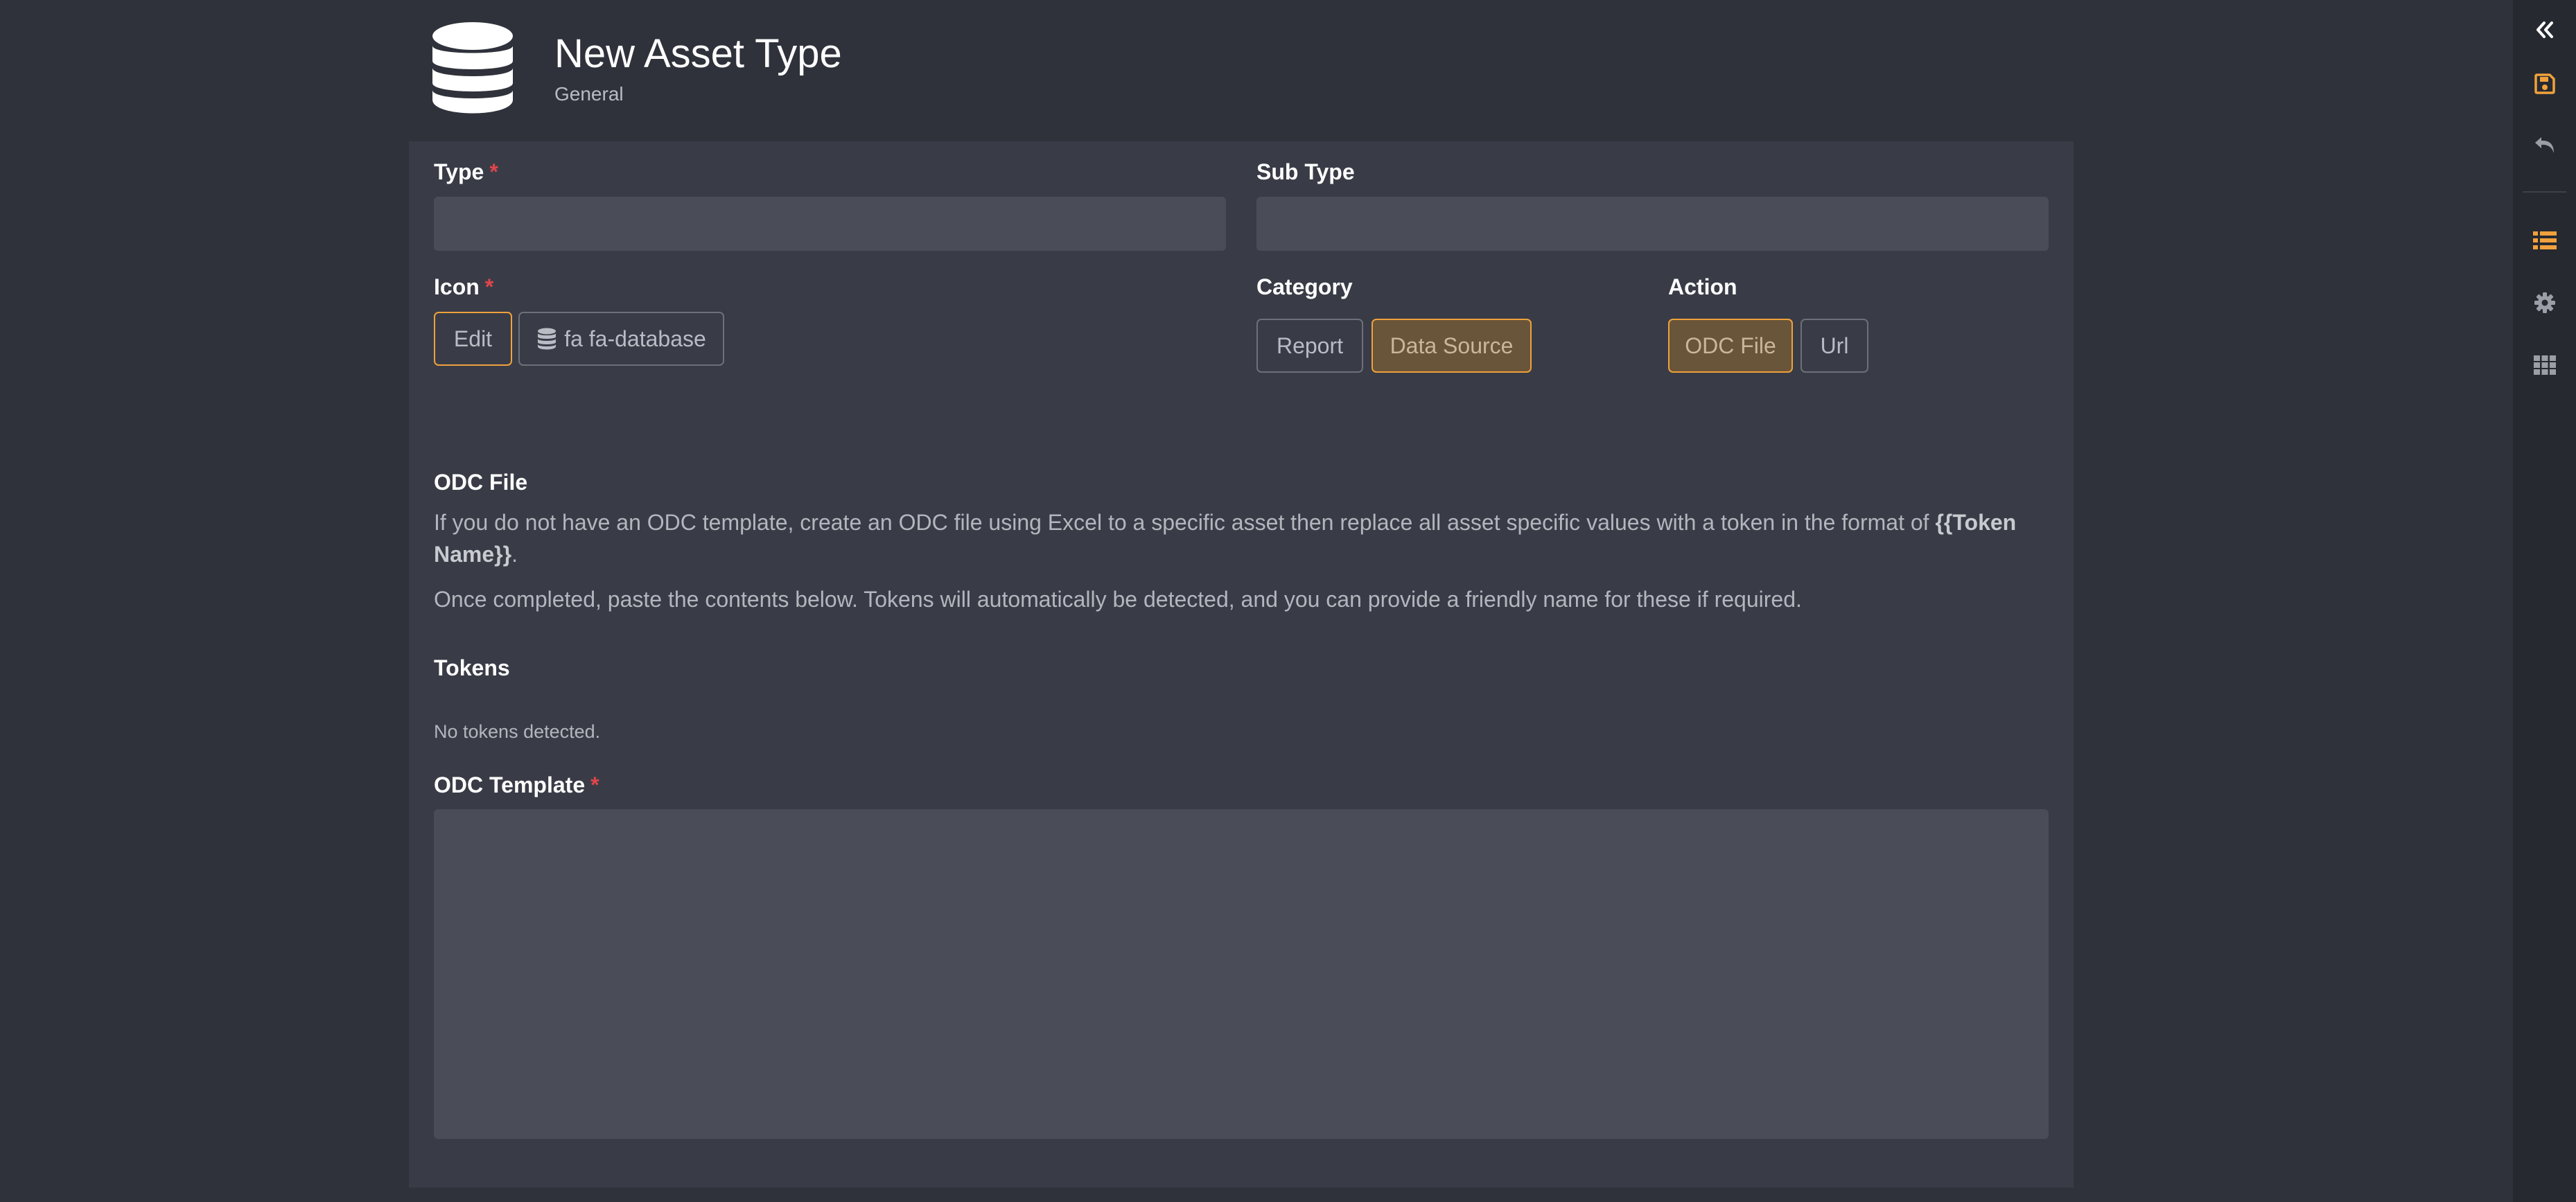 The height and width of the screenshot is (1202, 2576). I want to click on action-odc-file-button: ODC File, so click(1730, 346).